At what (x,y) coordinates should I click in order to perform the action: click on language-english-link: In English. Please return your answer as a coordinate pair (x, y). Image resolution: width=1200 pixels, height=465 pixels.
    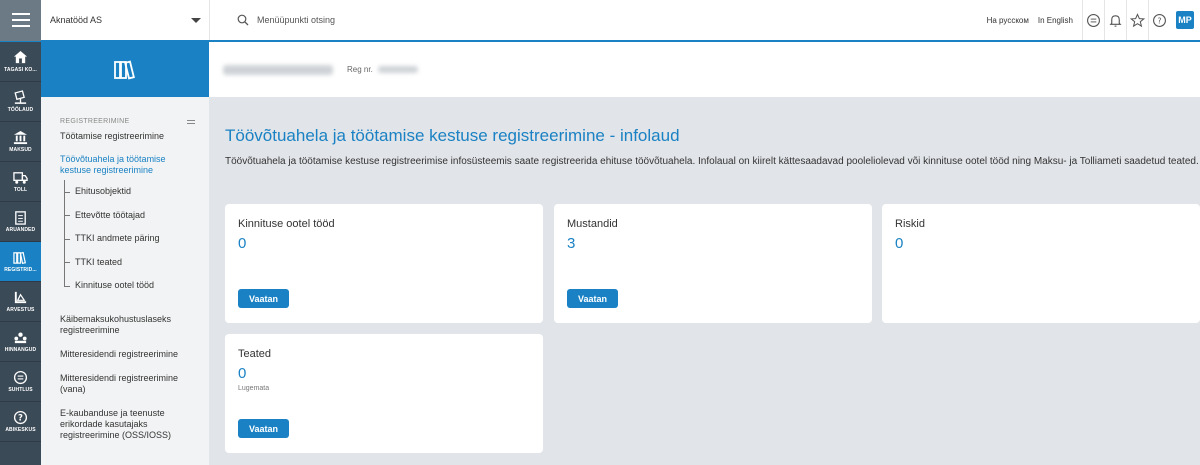
    Looking at the image, I should click on (1055, 20).